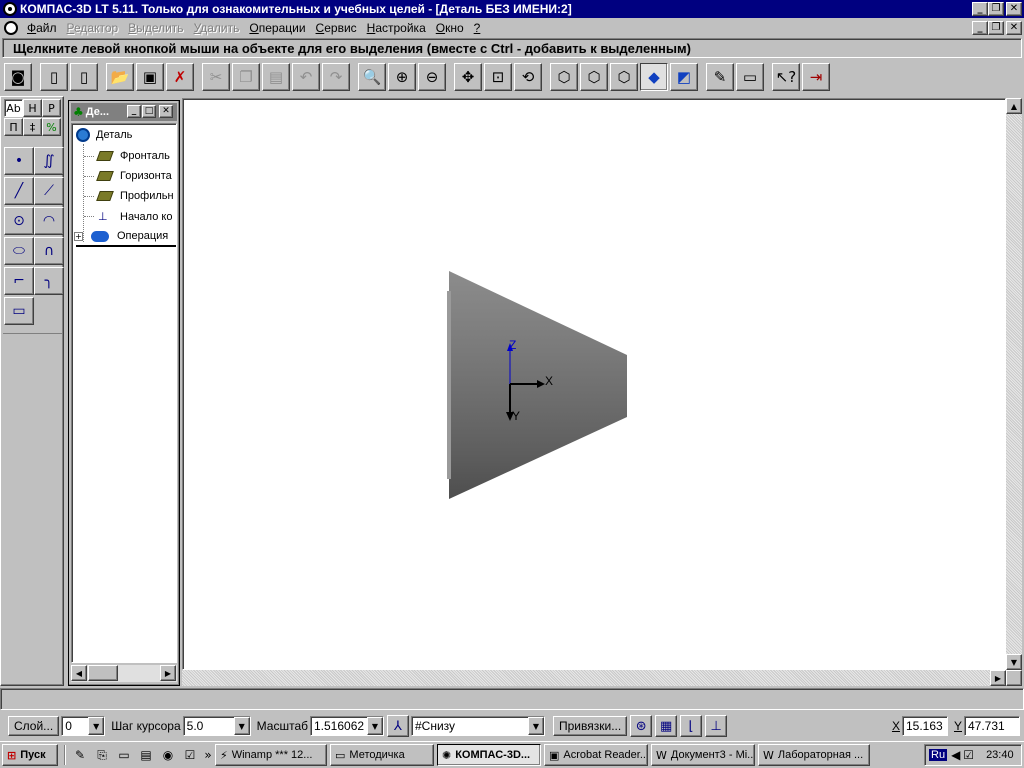 The height and width of the screenshot is (768, 1024). I want to click on ortho-mode-icon: ⊥, so click(716, 726).